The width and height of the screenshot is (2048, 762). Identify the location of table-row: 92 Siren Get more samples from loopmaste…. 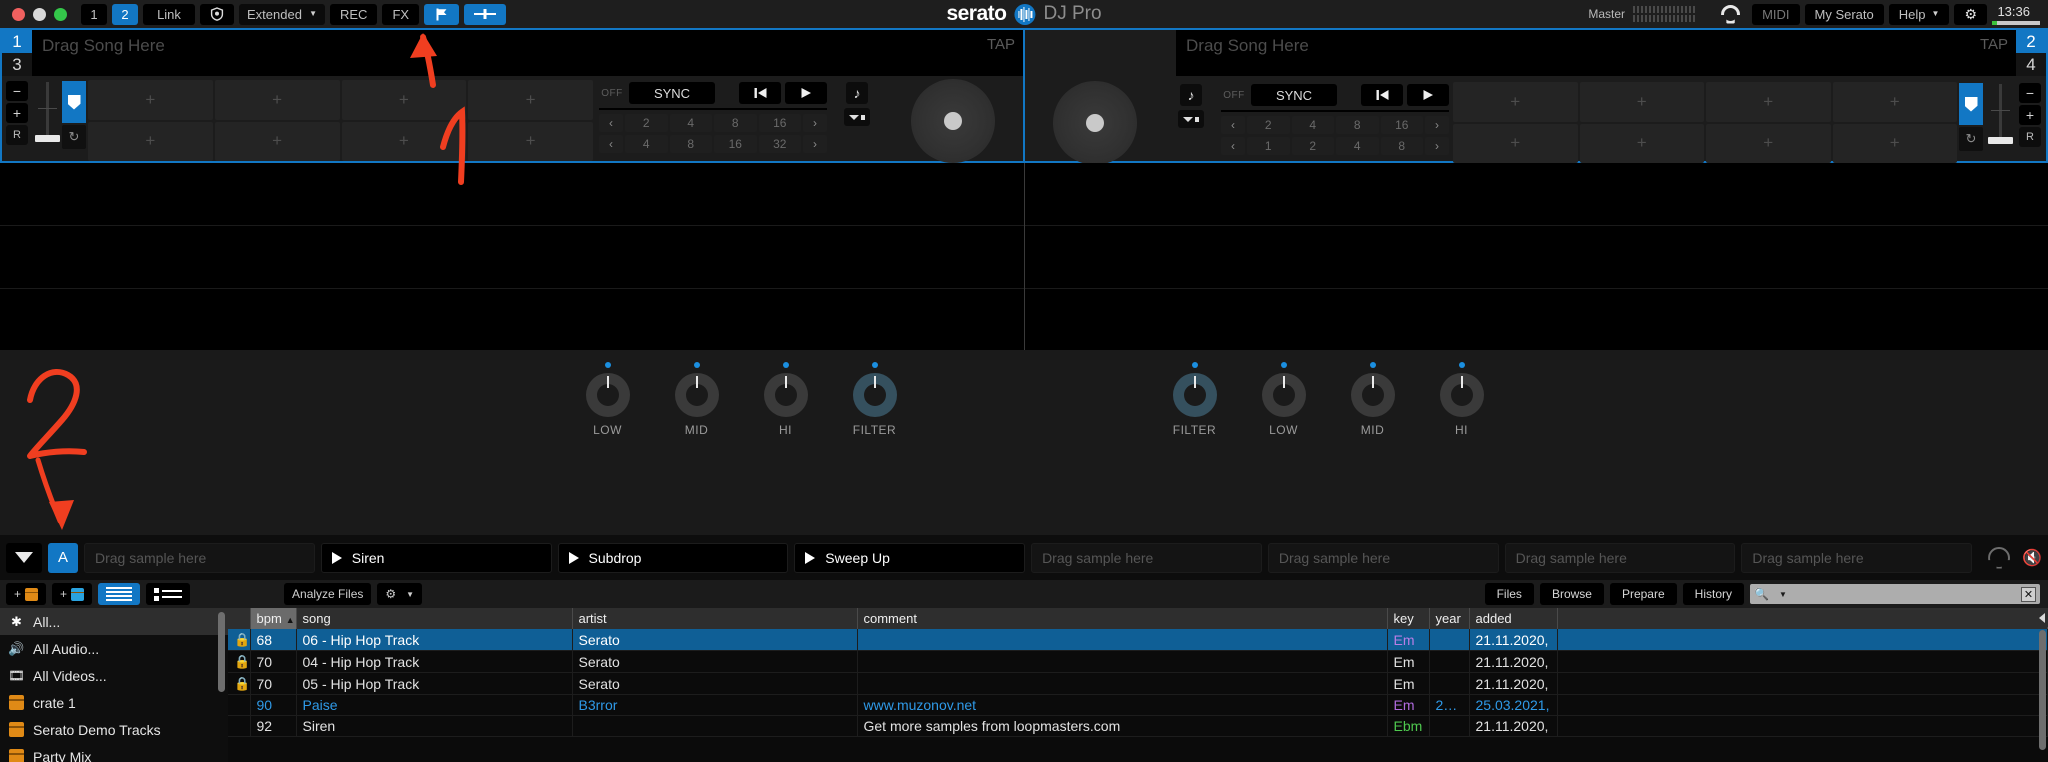
(1138, 726).